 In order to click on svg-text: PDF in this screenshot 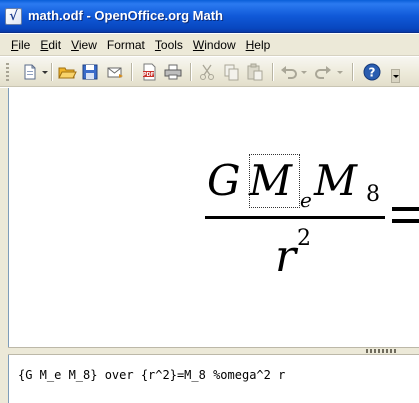, I will do `click(148, 75)`.